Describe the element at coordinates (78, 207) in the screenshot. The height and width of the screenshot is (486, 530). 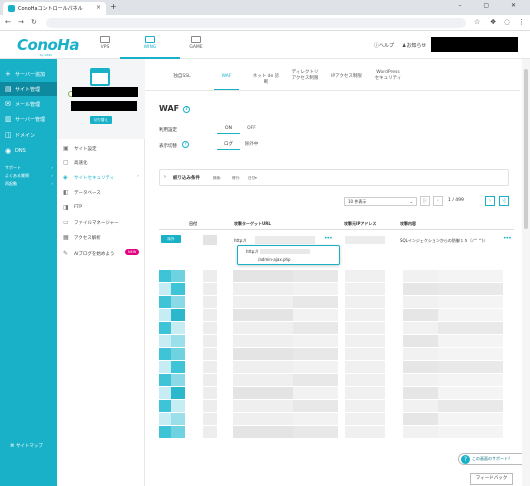
I see `site-menu-label: FTP` at that location.